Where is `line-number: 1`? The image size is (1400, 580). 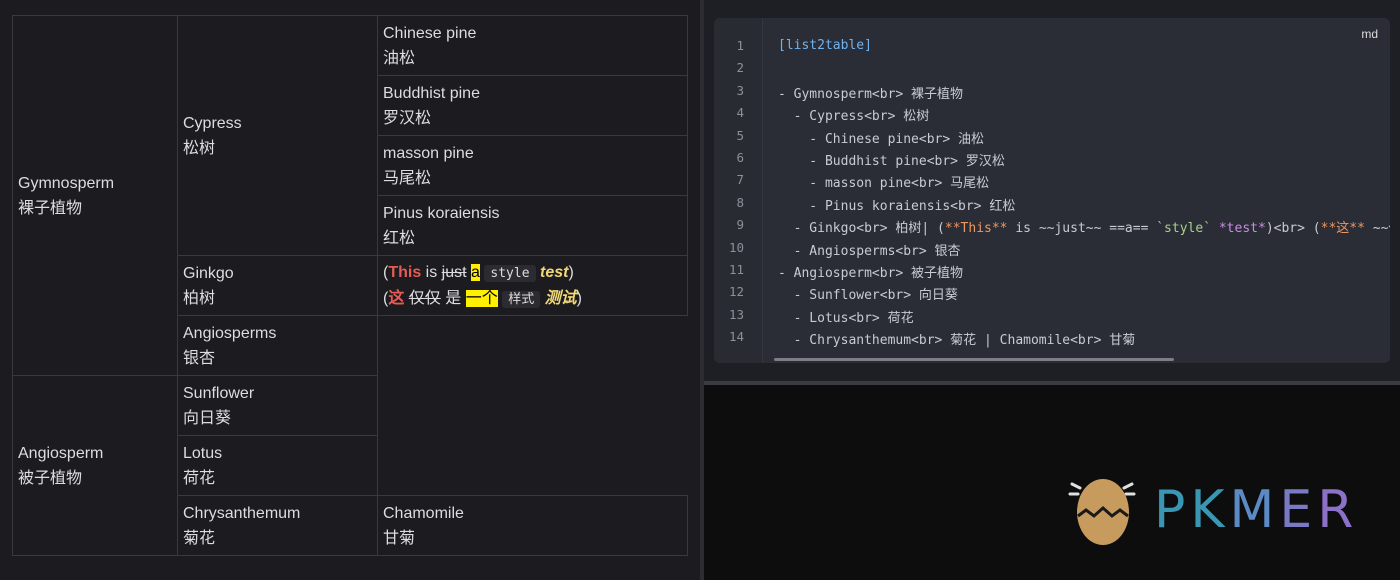 line-number: 1 is located at coordinates (740, 45).